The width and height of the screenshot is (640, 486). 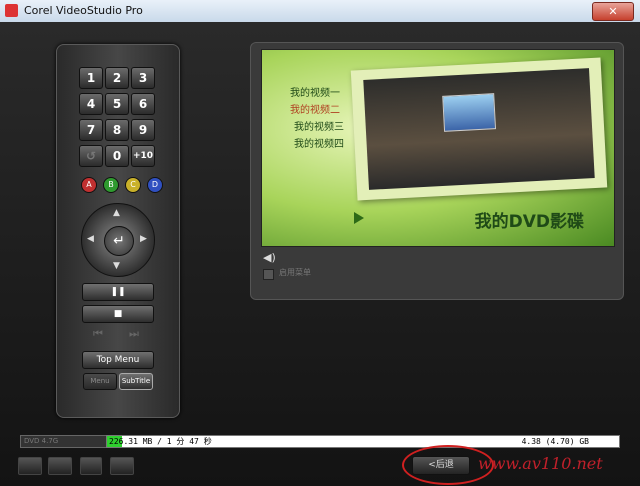 I want to click on undo-key-icon: ↺, so click(x=91, y=156).